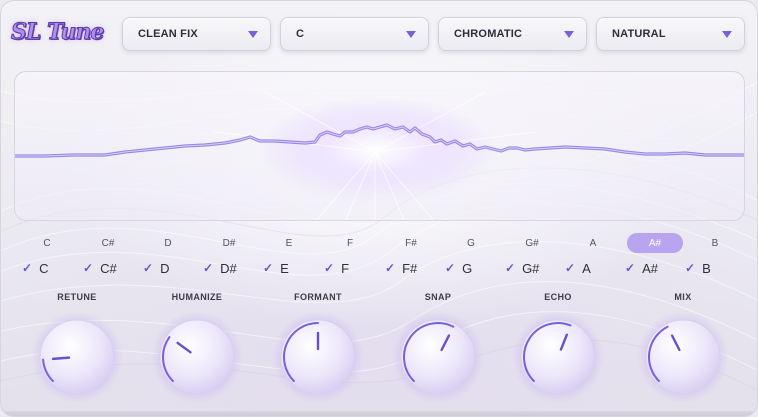  I want to click on note-checkbox-label: F, so click(345, 268).